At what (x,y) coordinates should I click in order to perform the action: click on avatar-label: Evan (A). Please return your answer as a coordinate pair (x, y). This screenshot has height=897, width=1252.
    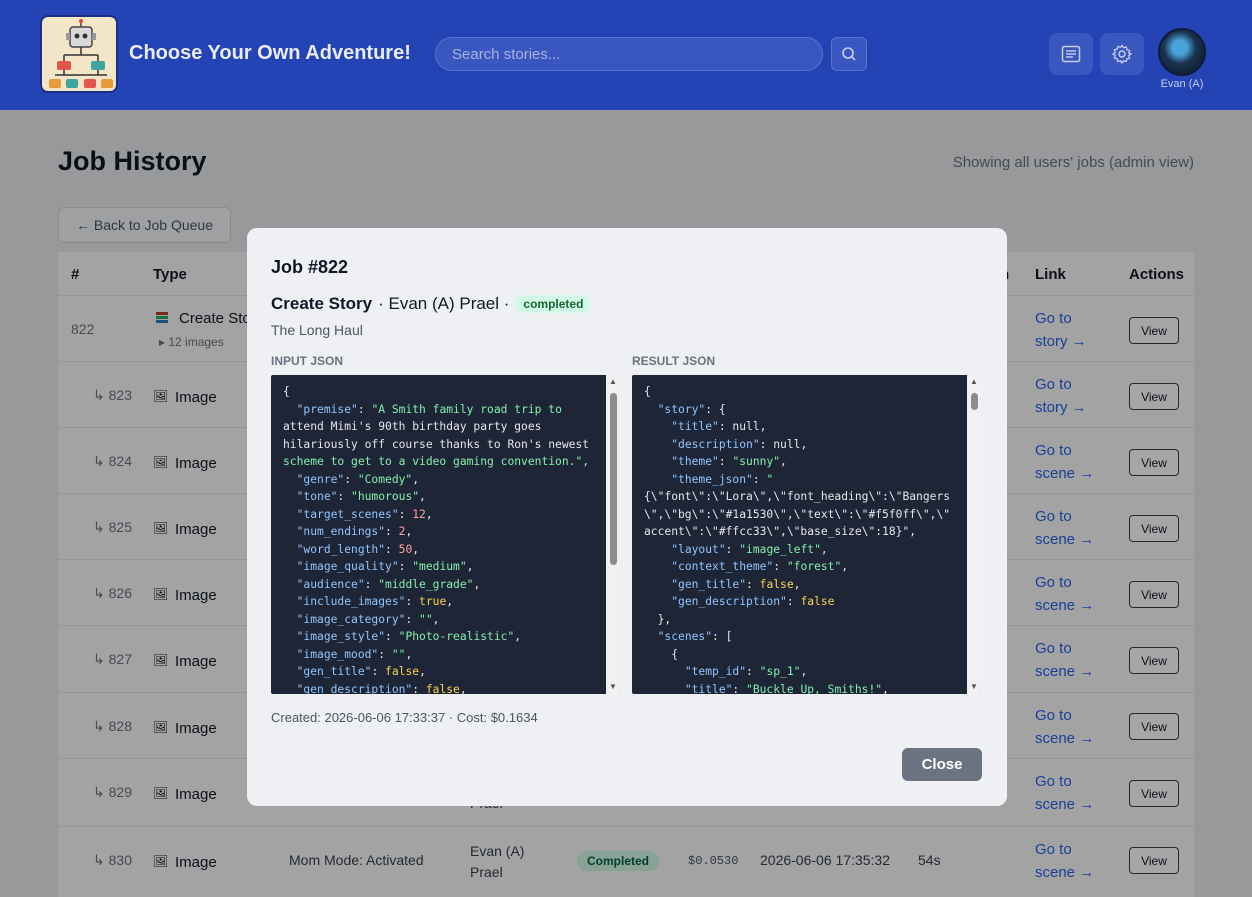
    Looking at the image, I should click on (1182, 84).